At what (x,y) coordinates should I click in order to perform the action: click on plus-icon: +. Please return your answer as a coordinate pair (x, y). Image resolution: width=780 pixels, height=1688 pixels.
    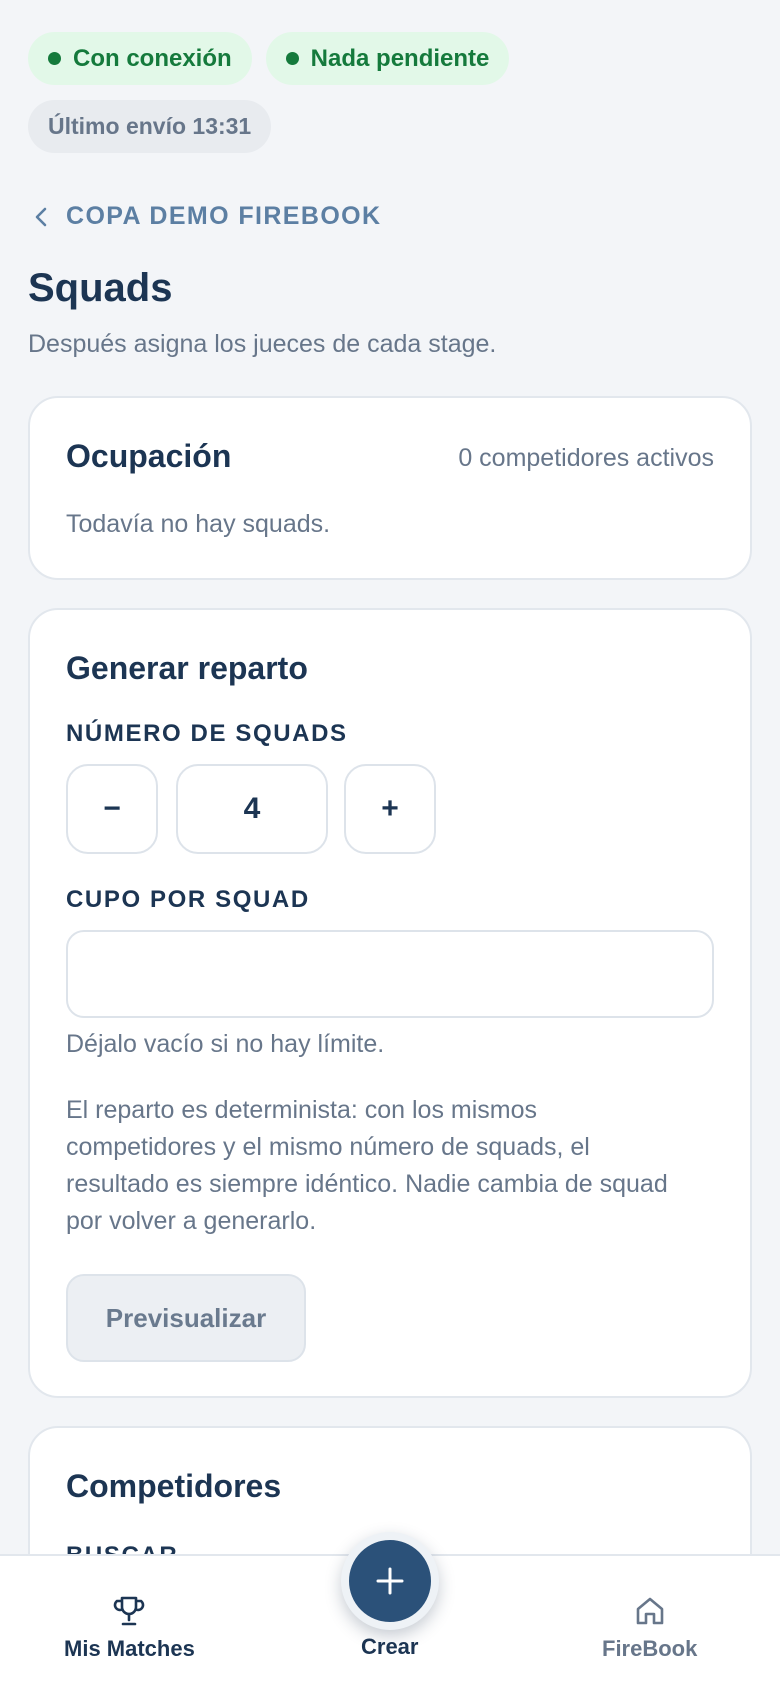
    Looking at the image, I should click on (390, 808).